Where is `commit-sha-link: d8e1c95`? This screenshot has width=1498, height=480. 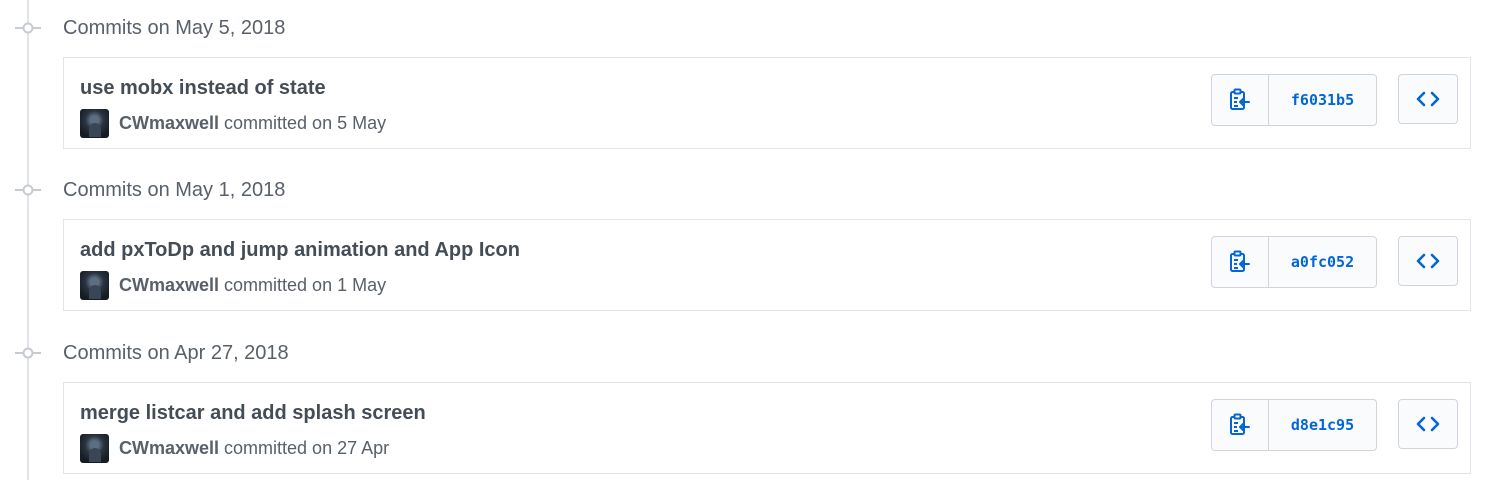
commit-sha-link: d8e1c95 is located at coordinates (1322, 425).